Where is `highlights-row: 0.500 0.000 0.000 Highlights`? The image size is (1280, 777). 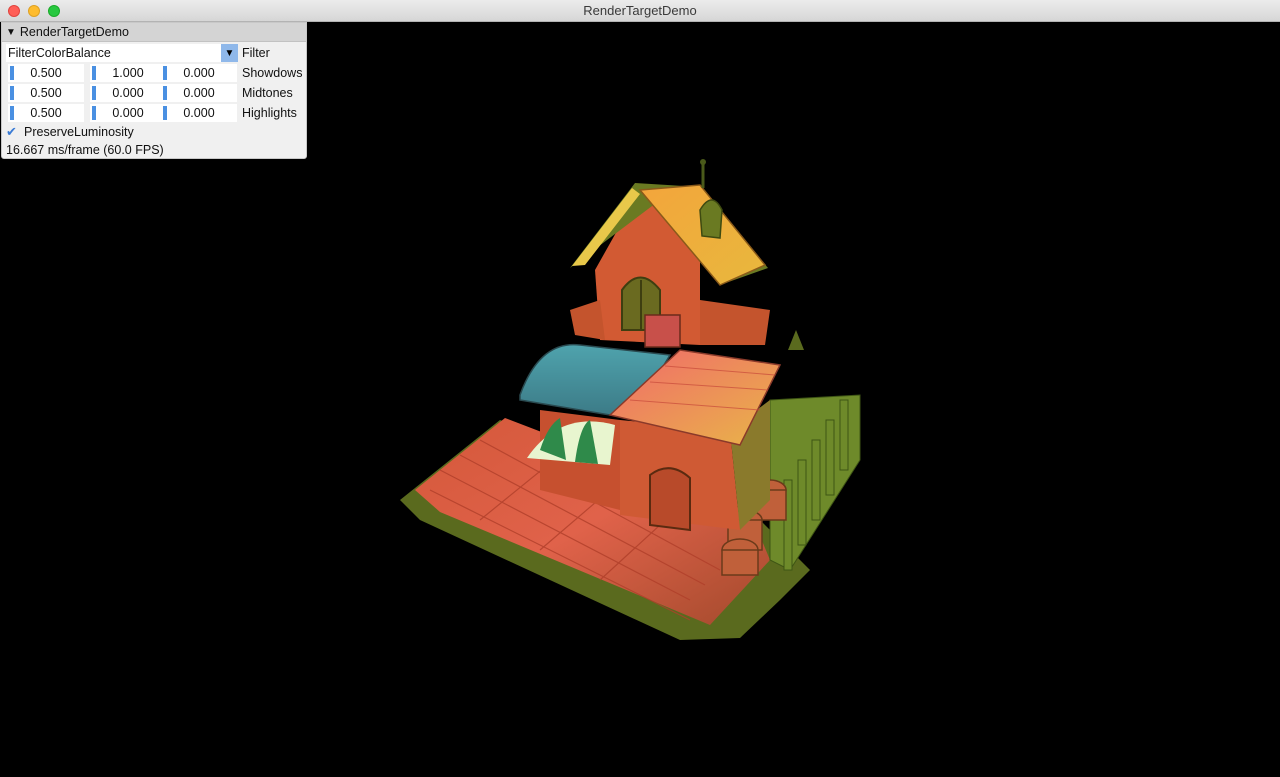 highlights-row: 0.500 0.000 0.000 Highlights is located at coordinates (157, 113).